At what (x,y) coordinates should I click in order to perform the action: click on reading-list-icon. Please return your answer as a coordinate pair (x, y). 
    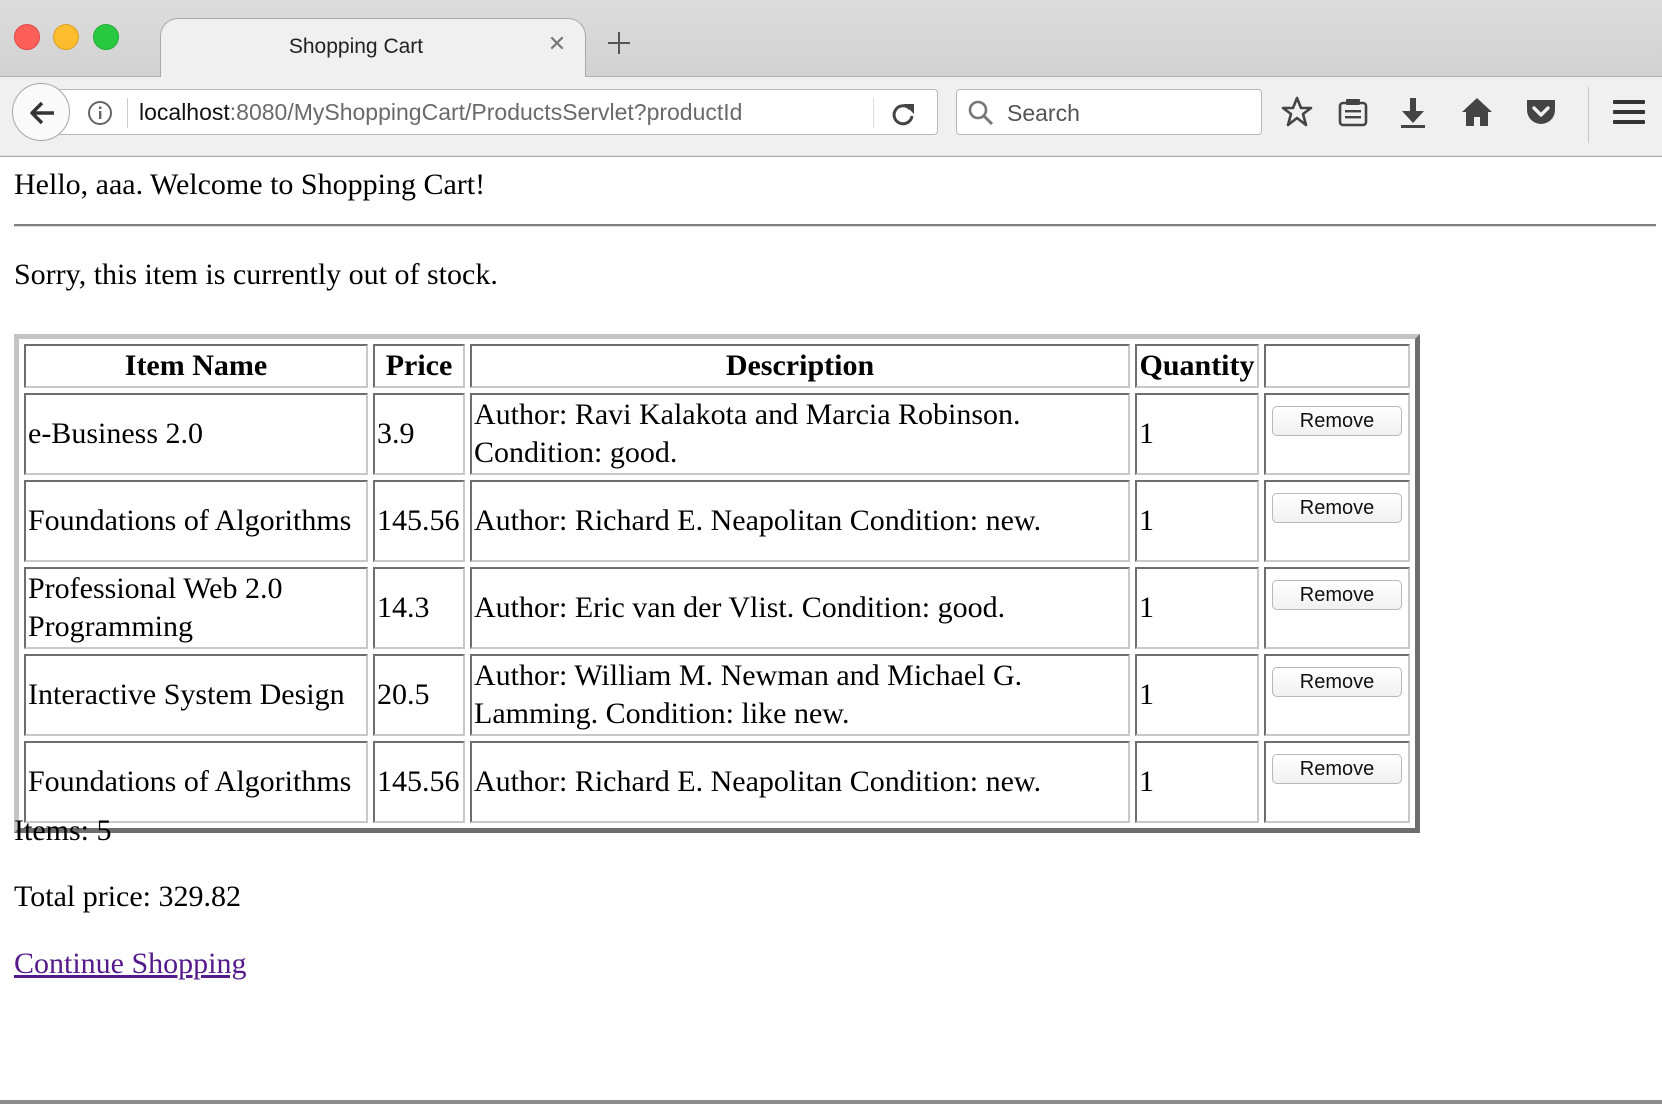
    Looking at the image, I should click on (1353, 112).